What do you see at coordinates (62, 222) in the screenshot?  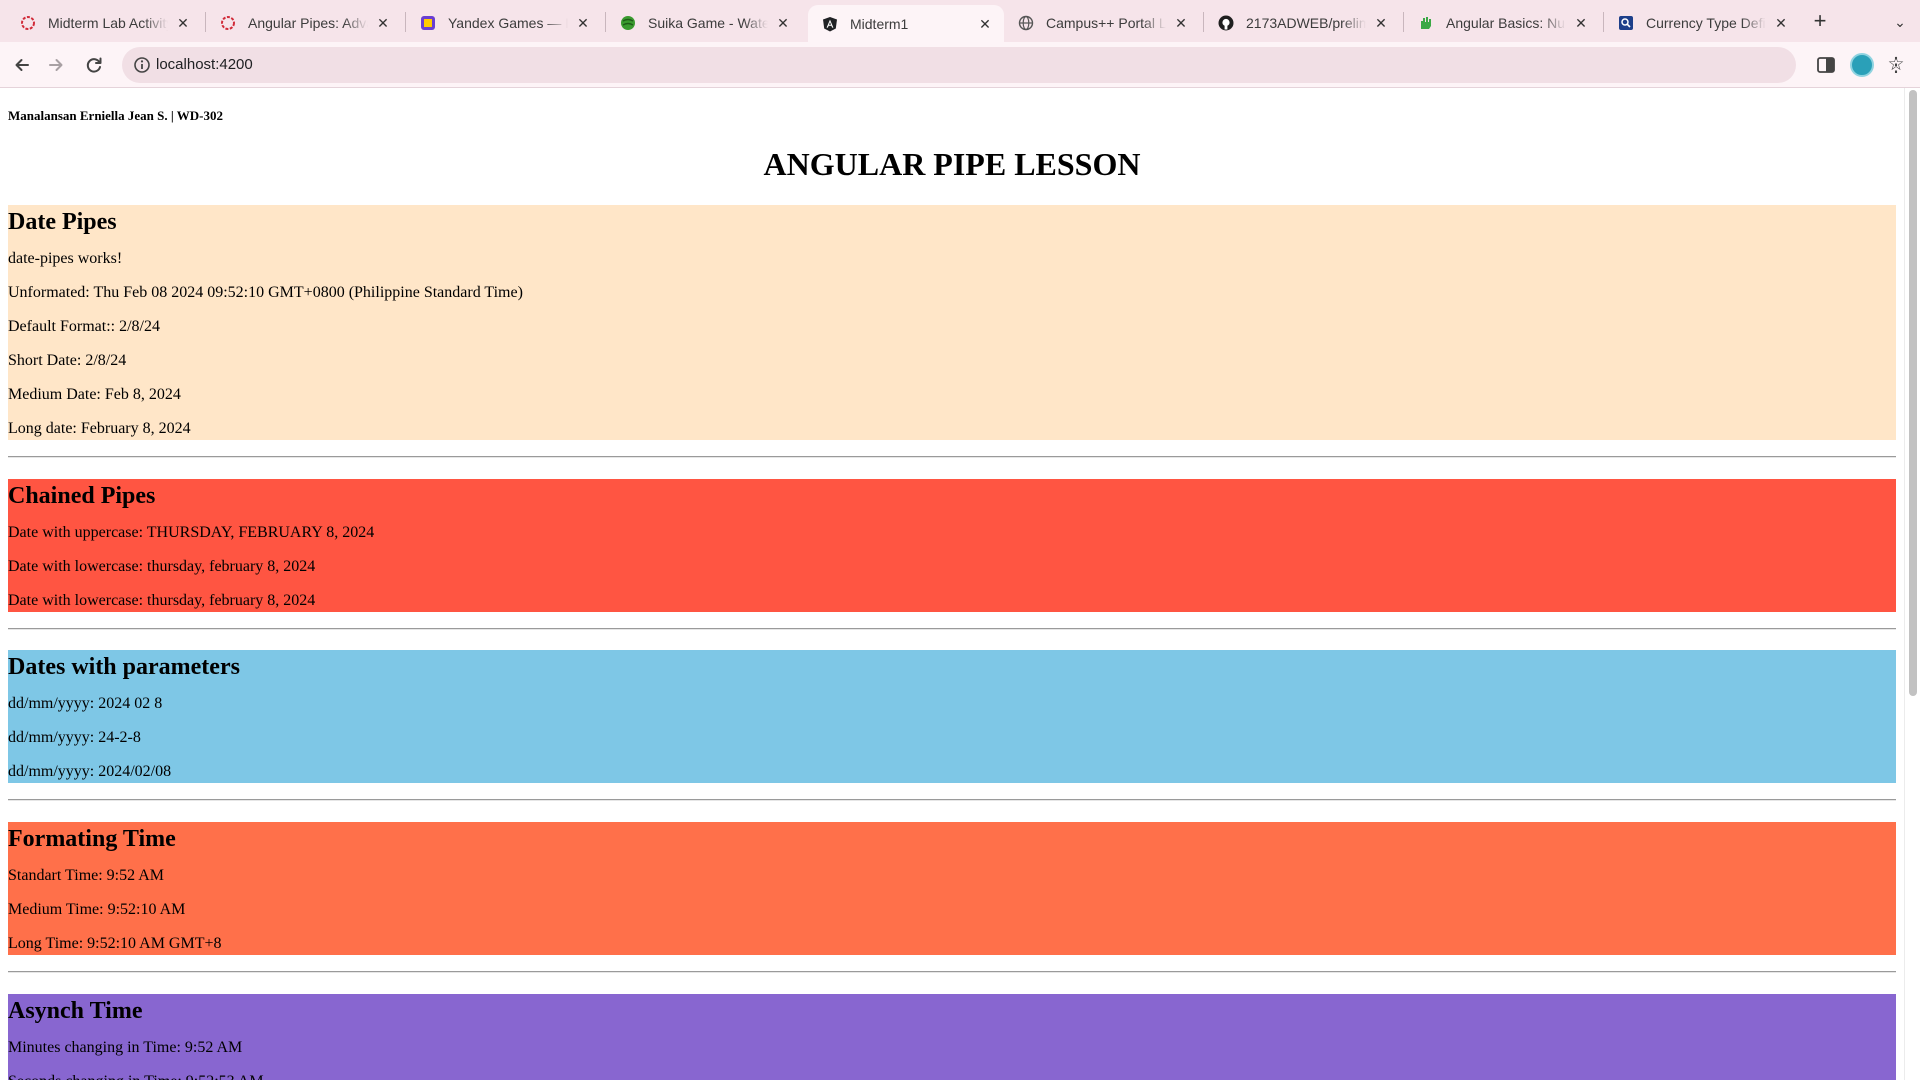 I see `section-heading: Date Pipes` at bounding box center [62, 222].